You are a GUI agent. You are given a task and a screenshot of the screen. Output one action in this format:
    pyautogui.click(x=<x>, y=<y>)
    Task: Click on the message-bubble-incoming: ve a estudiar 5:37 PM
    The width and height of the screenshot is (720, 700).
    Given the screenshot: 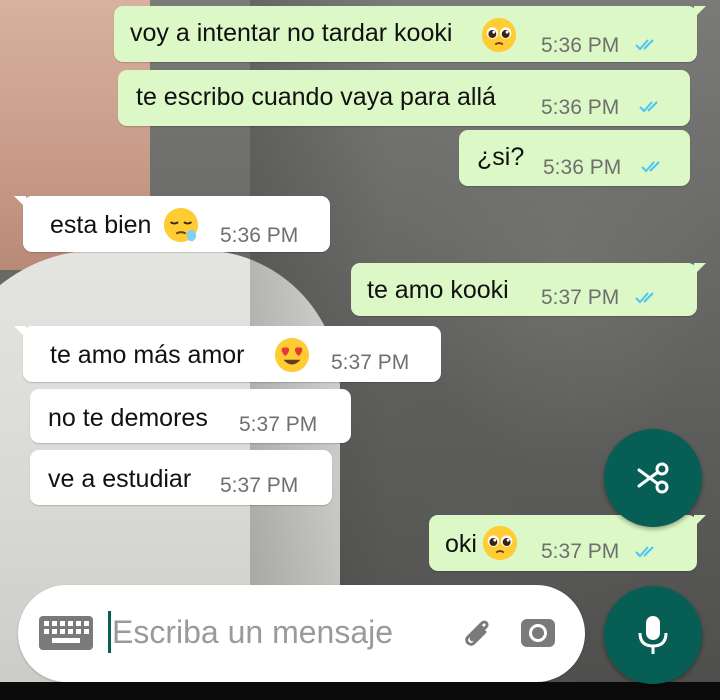 What is the action you would take?
    pyautogui.click(x=181, y=477)
    